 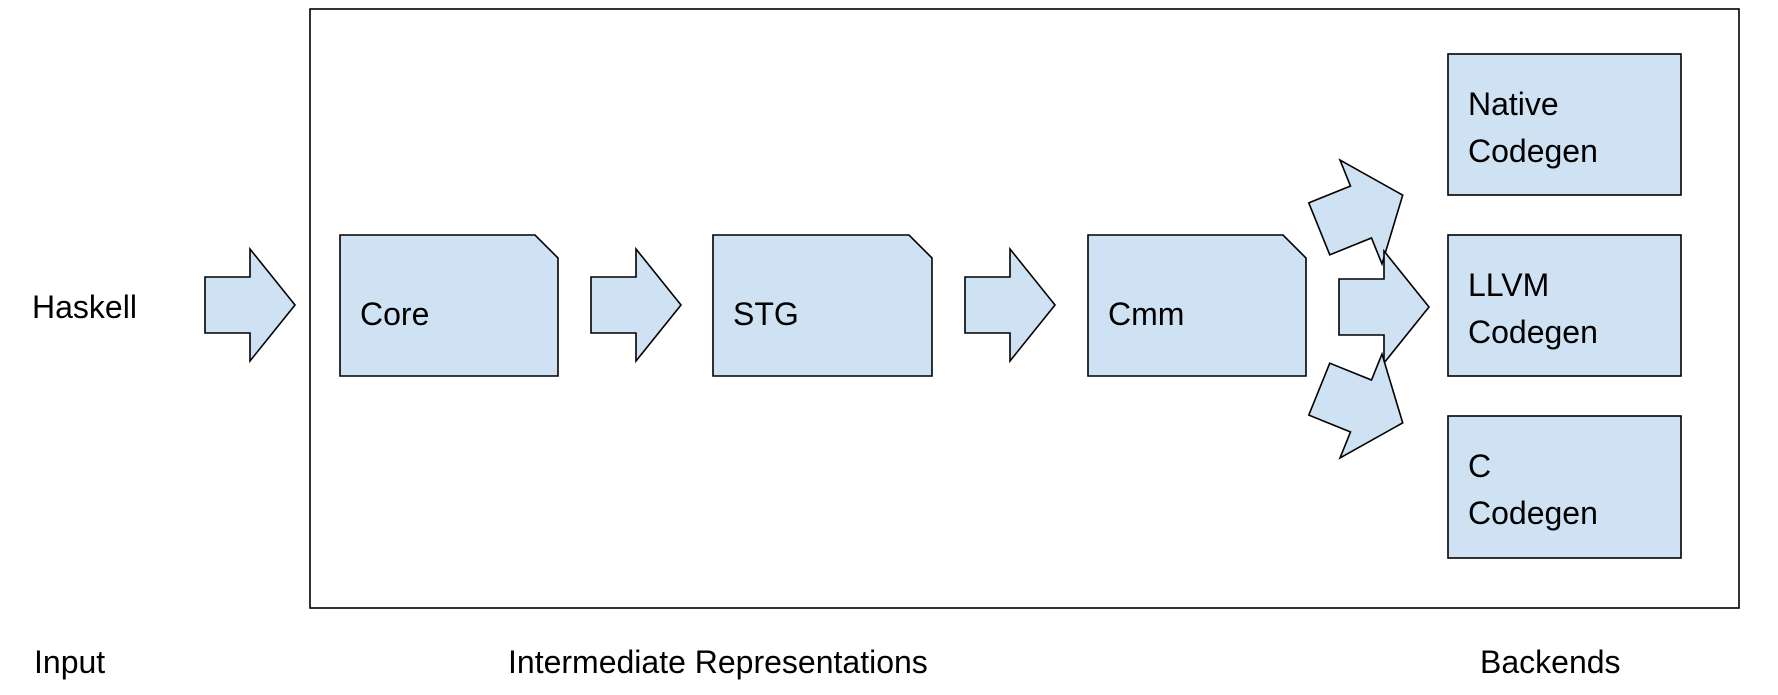 What do you see at coordinates (1479, 466) in the screenshot?
I see `backend-label: C` at bounding box center [1479, 466].